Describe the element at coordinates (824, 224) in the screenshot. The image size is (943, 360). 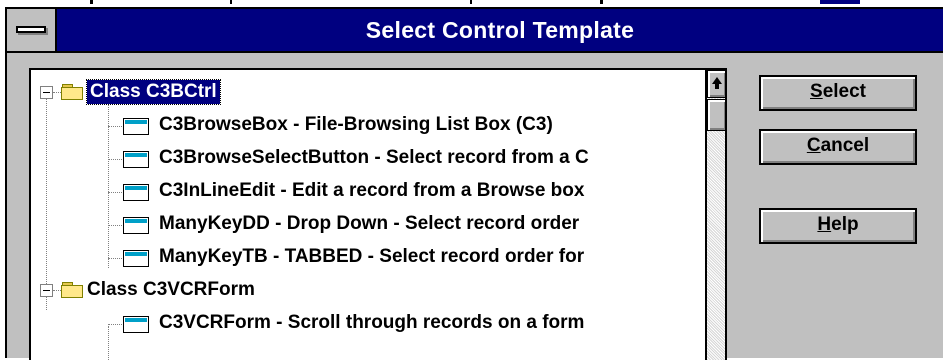
I see `help-mnemonic: H` at that location.